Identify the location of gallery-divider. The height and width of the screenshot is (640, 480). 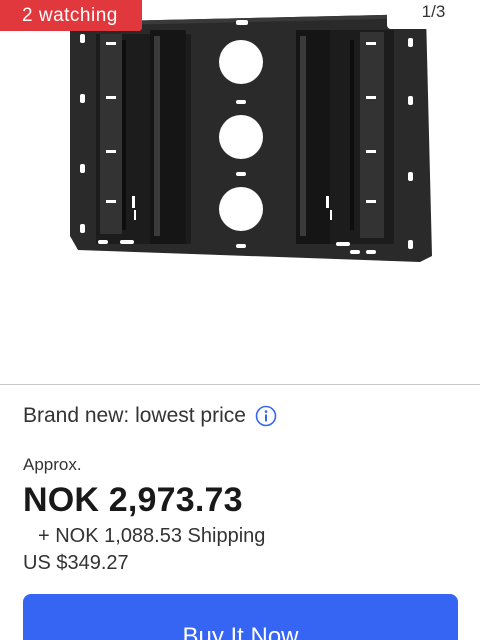
(240, 384).